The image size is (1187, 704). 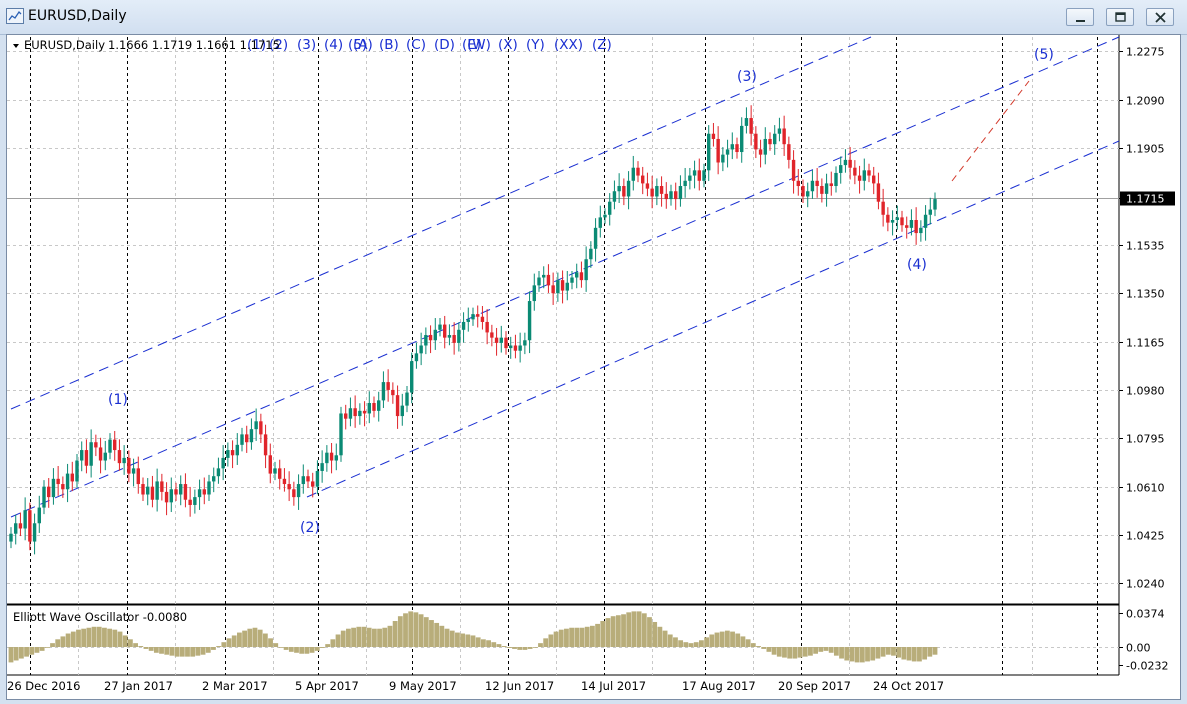 I want to click on header-wave-label: (A), so click(x=363, y=45).